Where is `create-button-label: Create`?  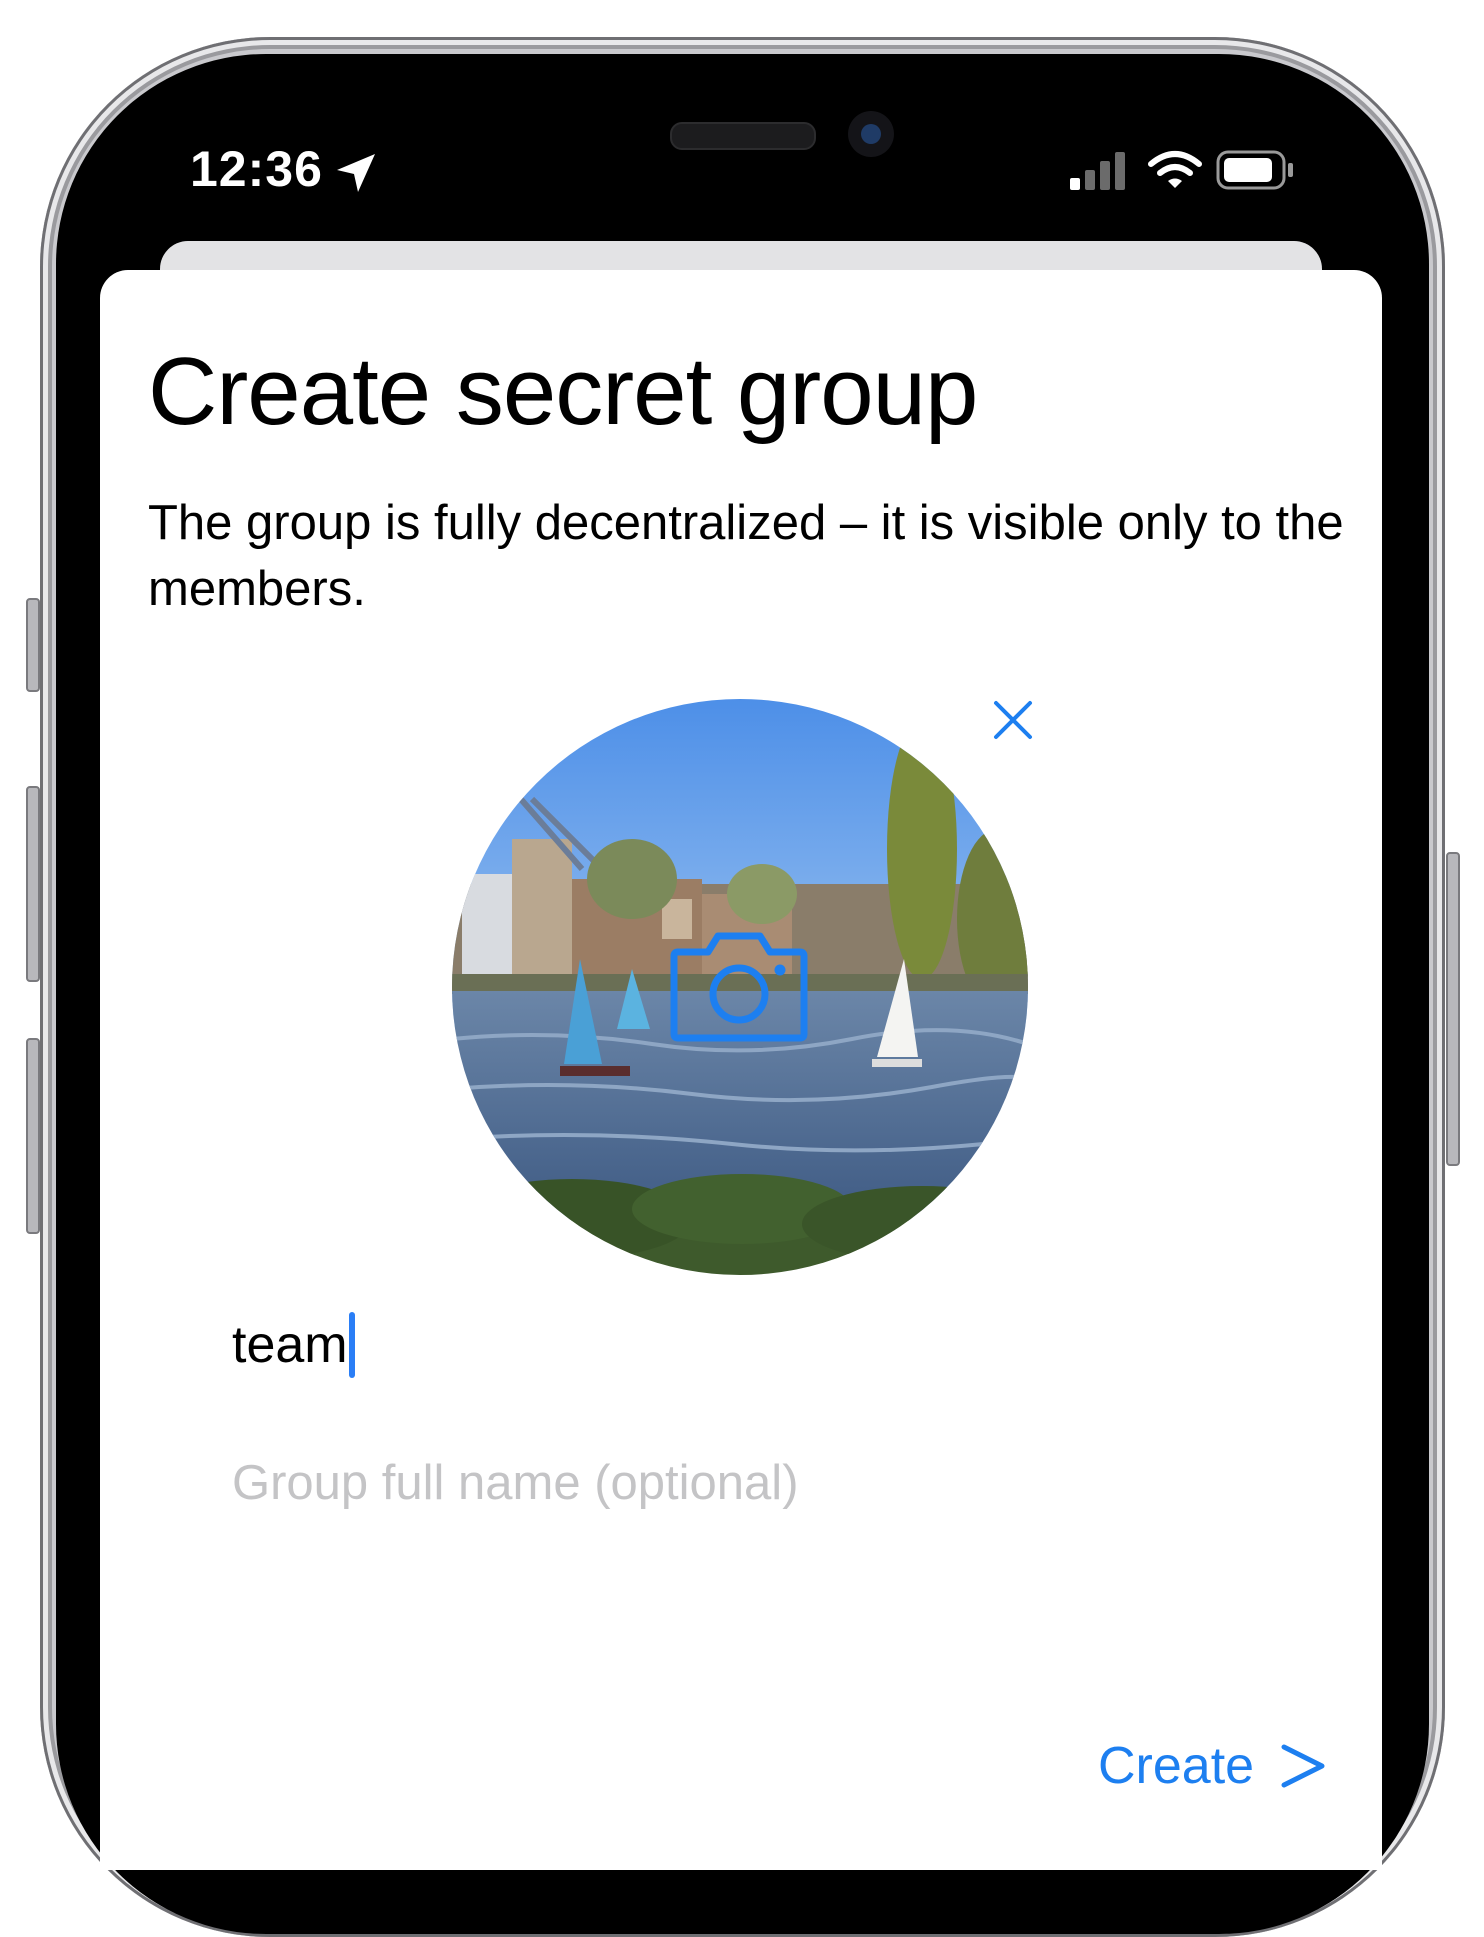 create-button-label: Create is located at coordinates (1176, 1766).